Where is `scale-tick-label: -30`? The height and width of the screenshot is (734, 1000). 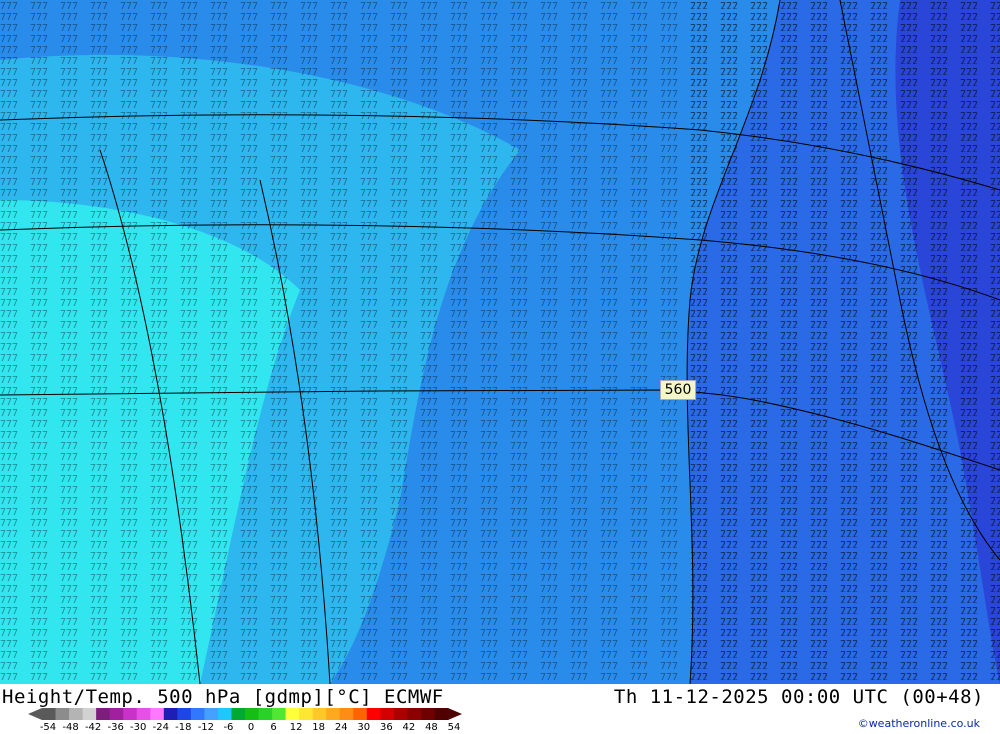
scale-tick-label: -30 is located at coordinates (138, 727).